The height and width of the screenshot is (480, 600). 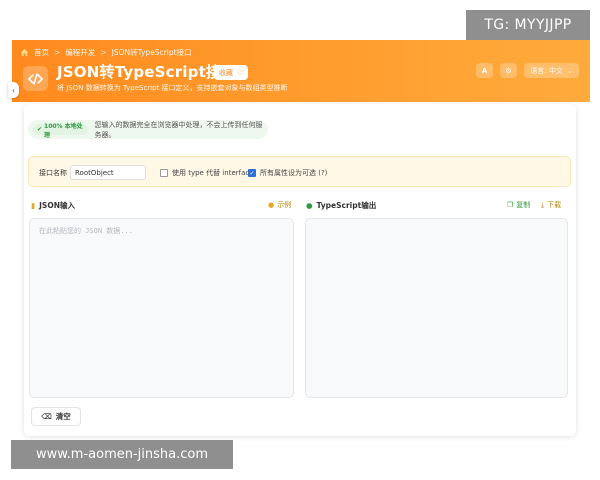 I want to click on chevron-left-icon: ‹, so click(x=13, y=90).